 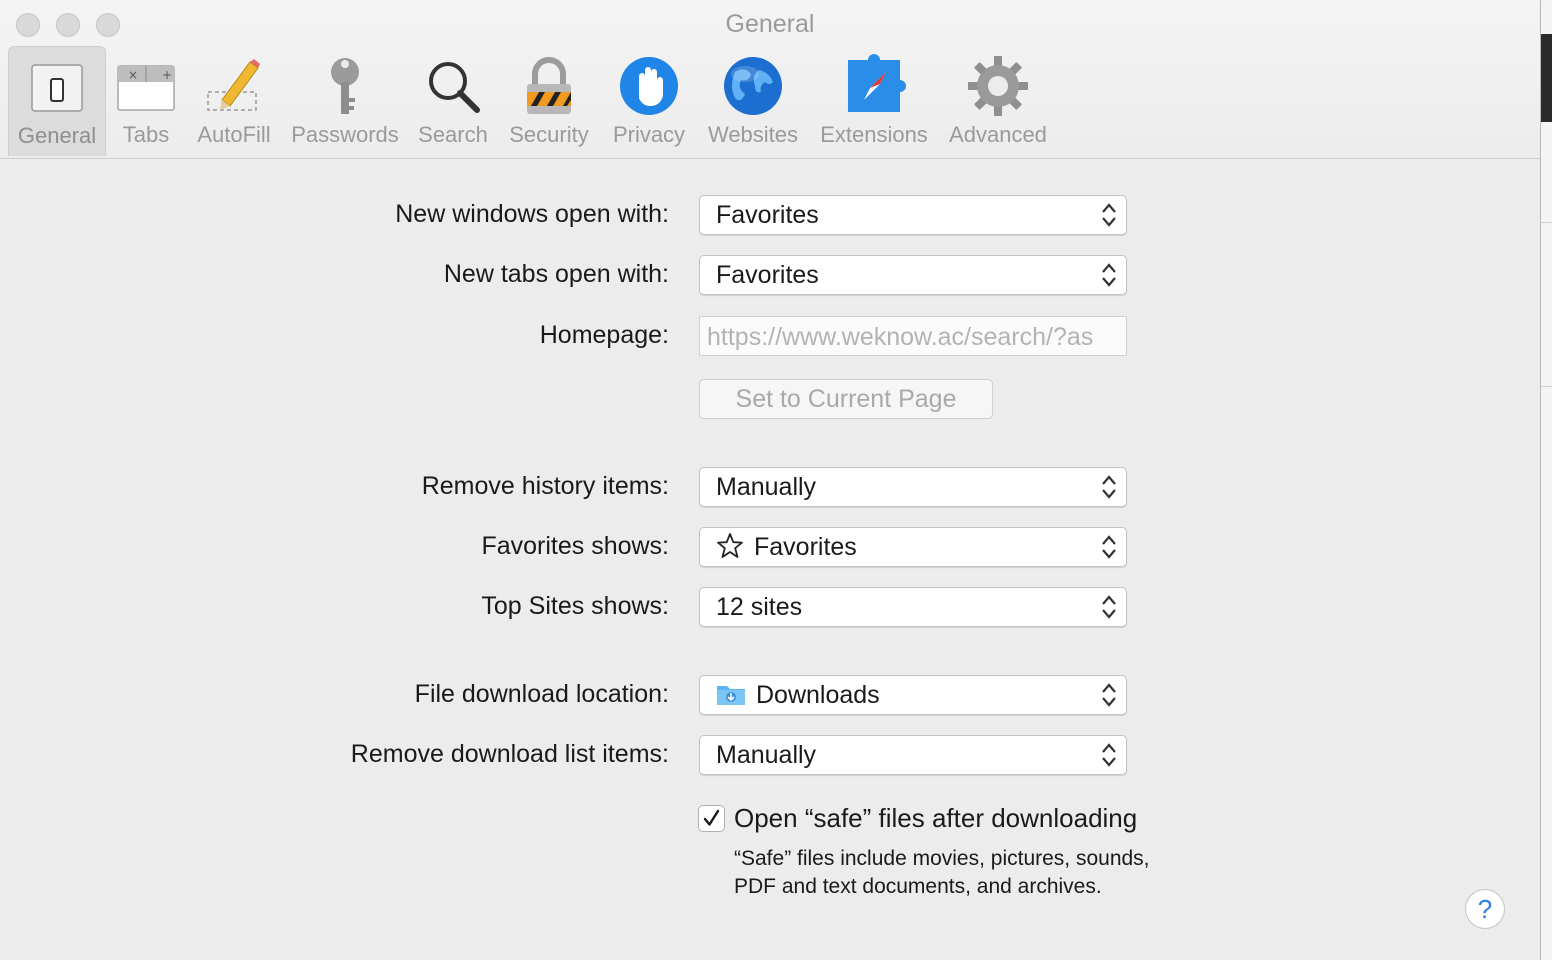 I want to click on new-windows-value: Favorites, so click(x=767, y=215).